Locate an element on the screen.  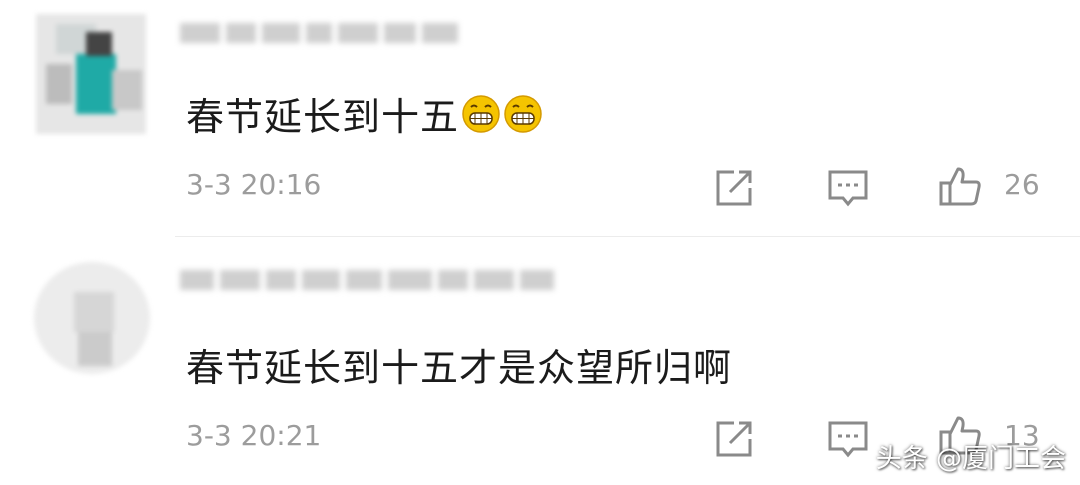
comment-text: 春节延长到十五 is located at coordinates (364, 113).